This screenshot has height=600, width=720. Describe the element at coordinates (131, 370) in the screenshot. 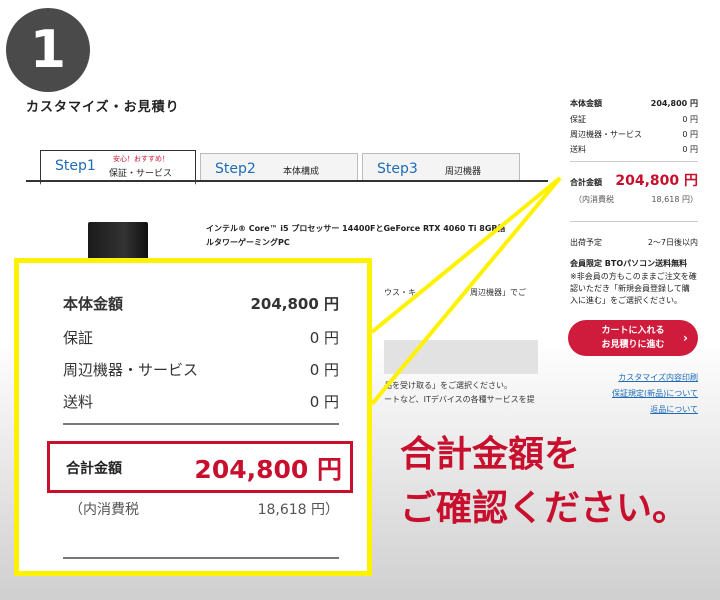

I see `zoom-peripherals-label: 周辺機器・サービス` at that location.